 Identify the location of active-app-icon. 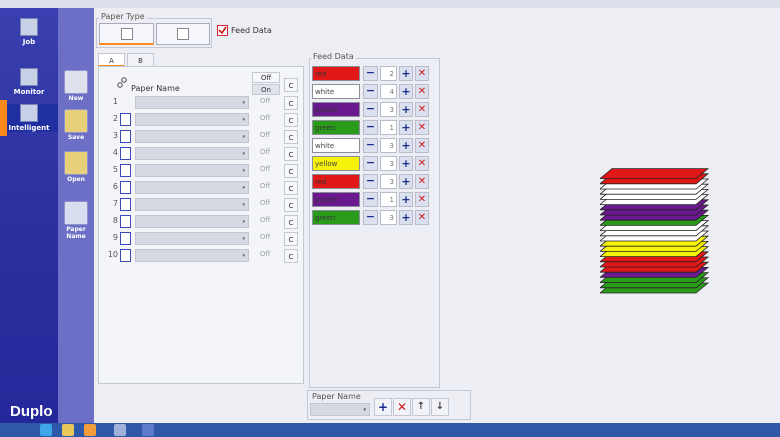
(148, 430).